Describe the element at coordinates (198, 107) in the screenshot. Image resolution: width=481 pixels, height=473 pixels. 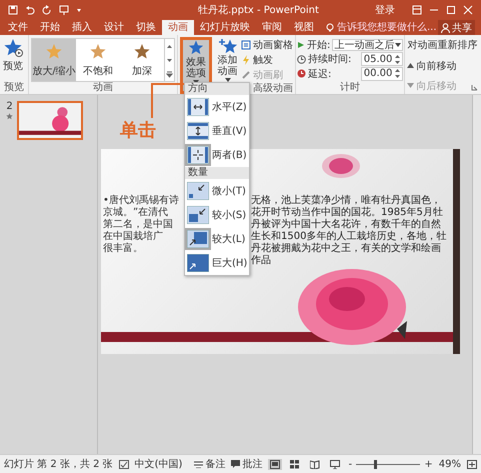
I see `horizontal-effect-icon` at that location.